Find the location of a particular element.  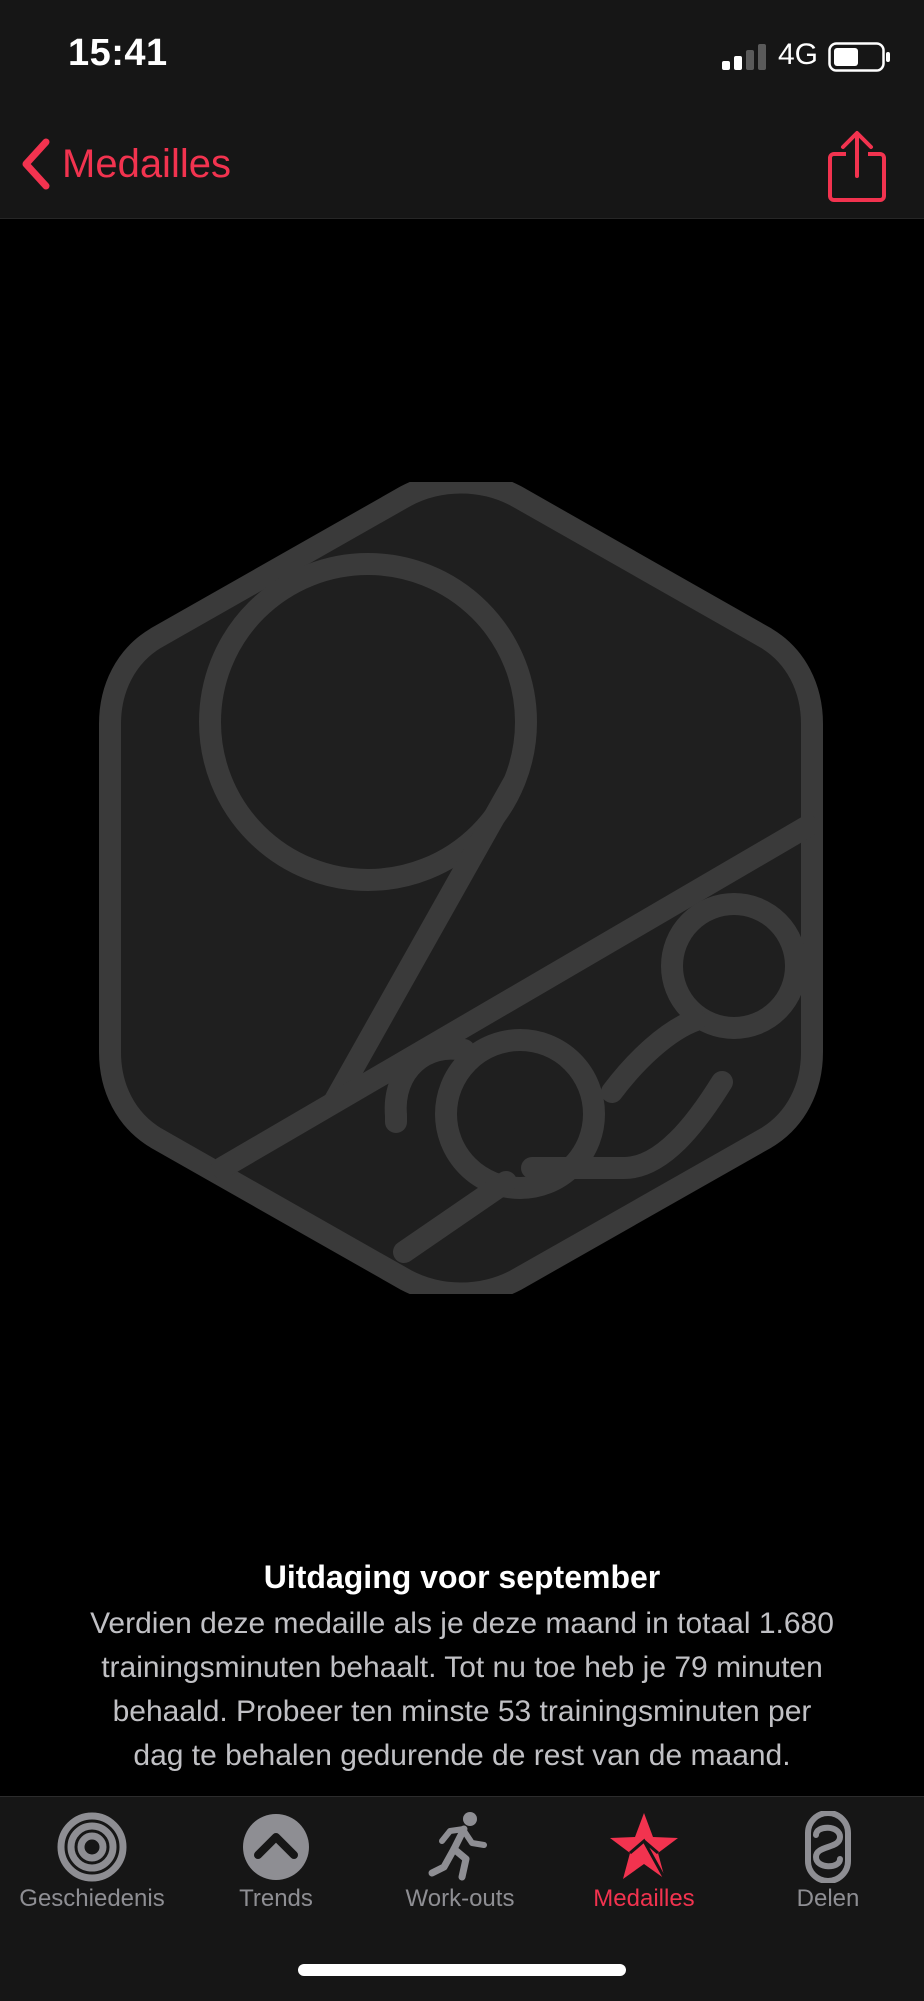

back-button: Medailles is located at coordinates (123, 164).